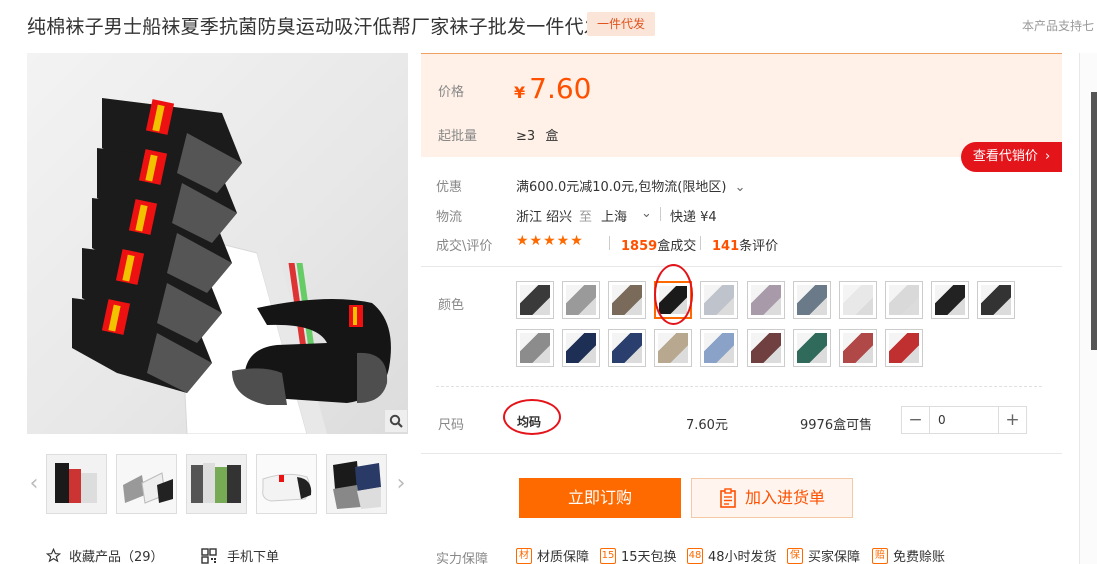 Image resolution: width=1097 pixels, height=564 pixels. Describe the element at coordinates (621, 187) in the screenshot. I see `promo-detail: 满600.0元减10.0元,包物流(限地区)` at that location.